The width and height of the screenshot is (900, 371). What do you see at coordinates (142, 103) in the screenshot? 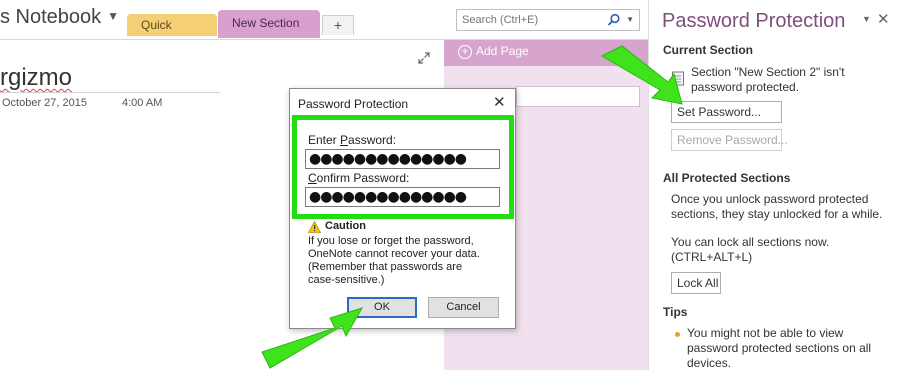
I see `page-time: 4:00 AM` at bounding box center [142, 103].